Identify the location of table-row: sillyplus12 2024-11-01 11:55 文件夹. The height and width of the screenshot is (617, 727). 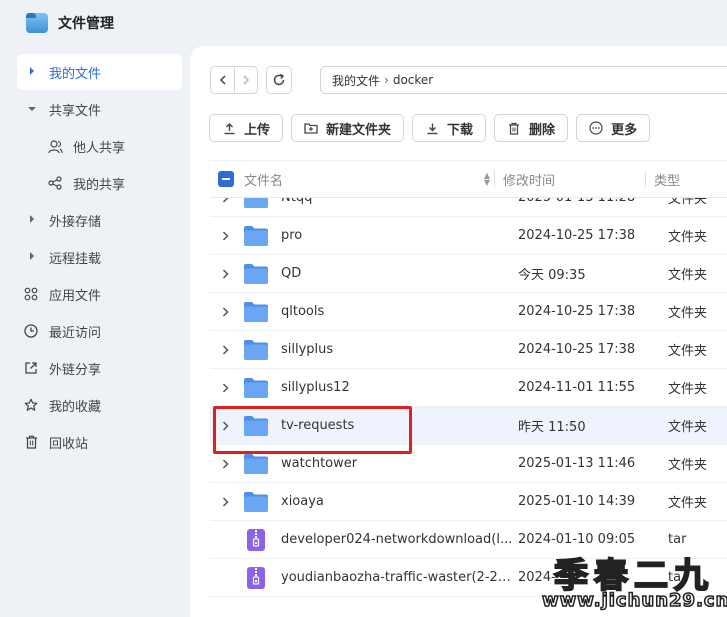
(468, 388).